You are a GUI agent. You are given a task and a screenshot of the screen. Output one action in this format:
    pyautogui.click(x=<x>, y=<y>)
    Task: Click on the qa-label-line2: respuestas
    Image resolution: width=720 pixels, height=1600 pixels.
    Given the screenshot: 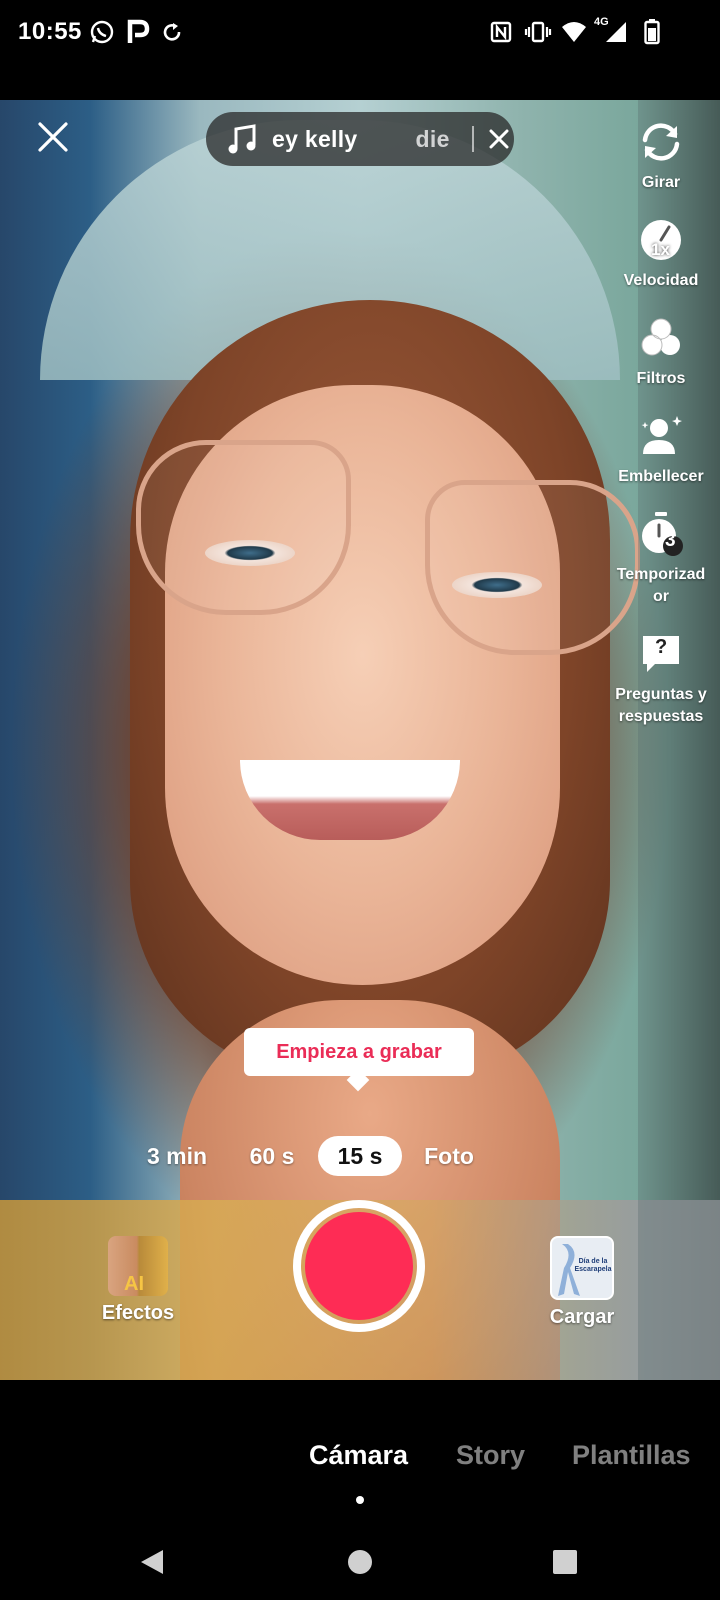 What is the action you would take?
    pyautogui.click(x=661, y=716)
    